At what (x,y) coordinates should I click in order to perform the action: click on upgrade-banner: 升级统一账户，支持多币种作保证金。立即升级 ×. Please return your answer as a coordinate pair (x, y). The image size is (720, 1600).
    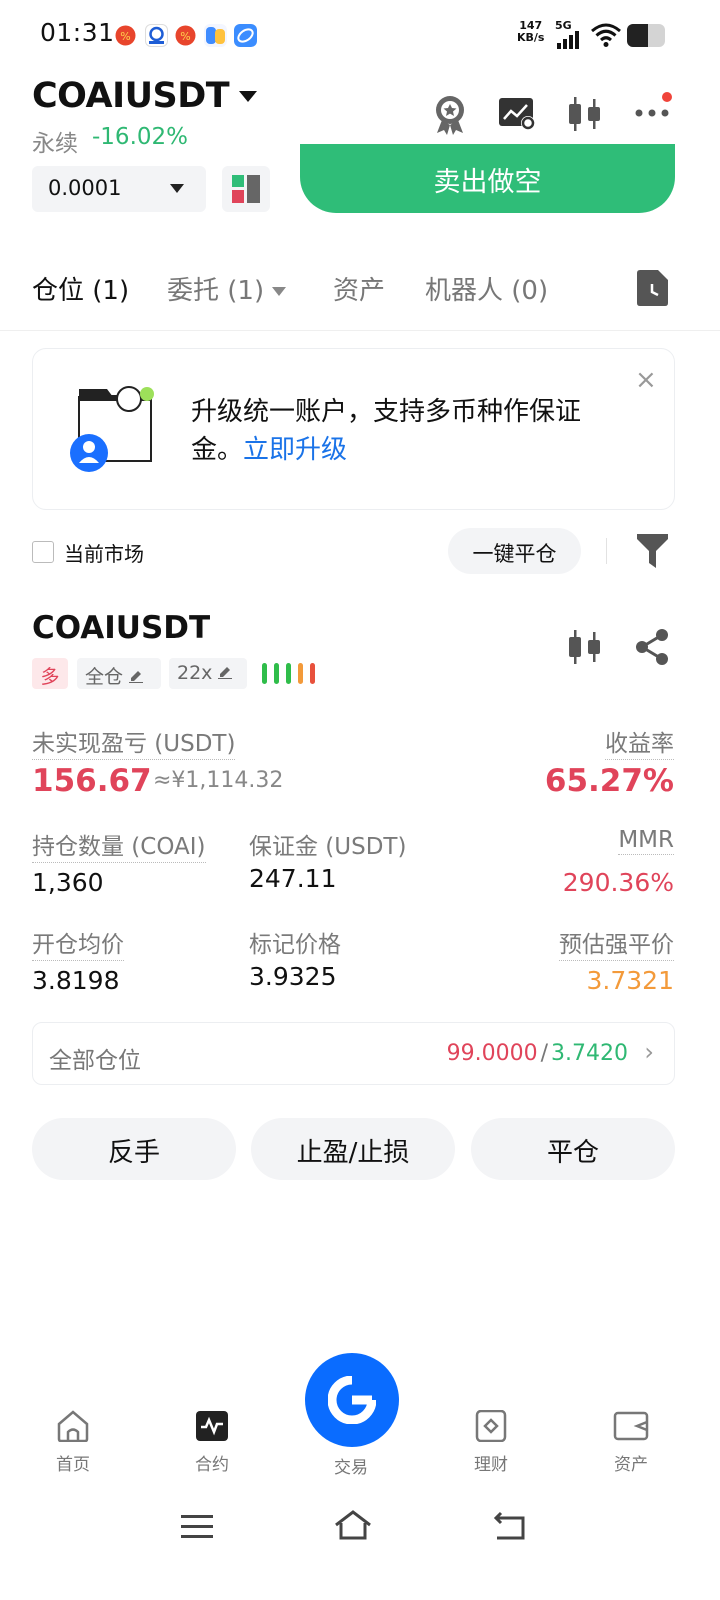
    Looking at the image, I should click on (353, 429).